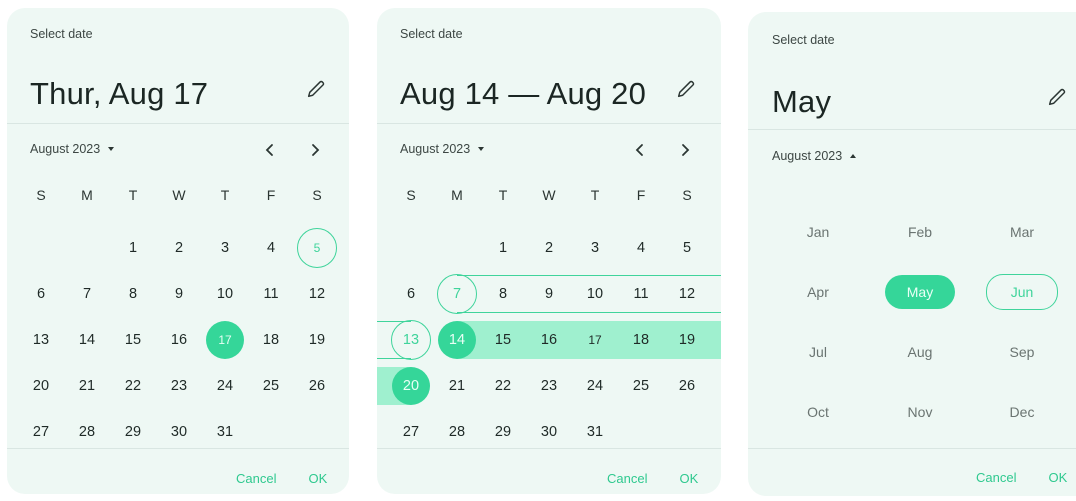  I want to click on month-cell: Jan, so click(818, 232).